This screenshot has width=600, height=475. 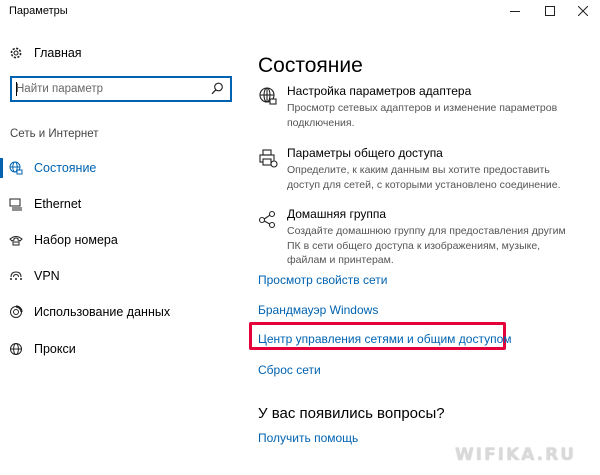 What do you see at coordinates (217, 91) in the screenshot?
I see `search-icon` at bounding box center [217, 91].